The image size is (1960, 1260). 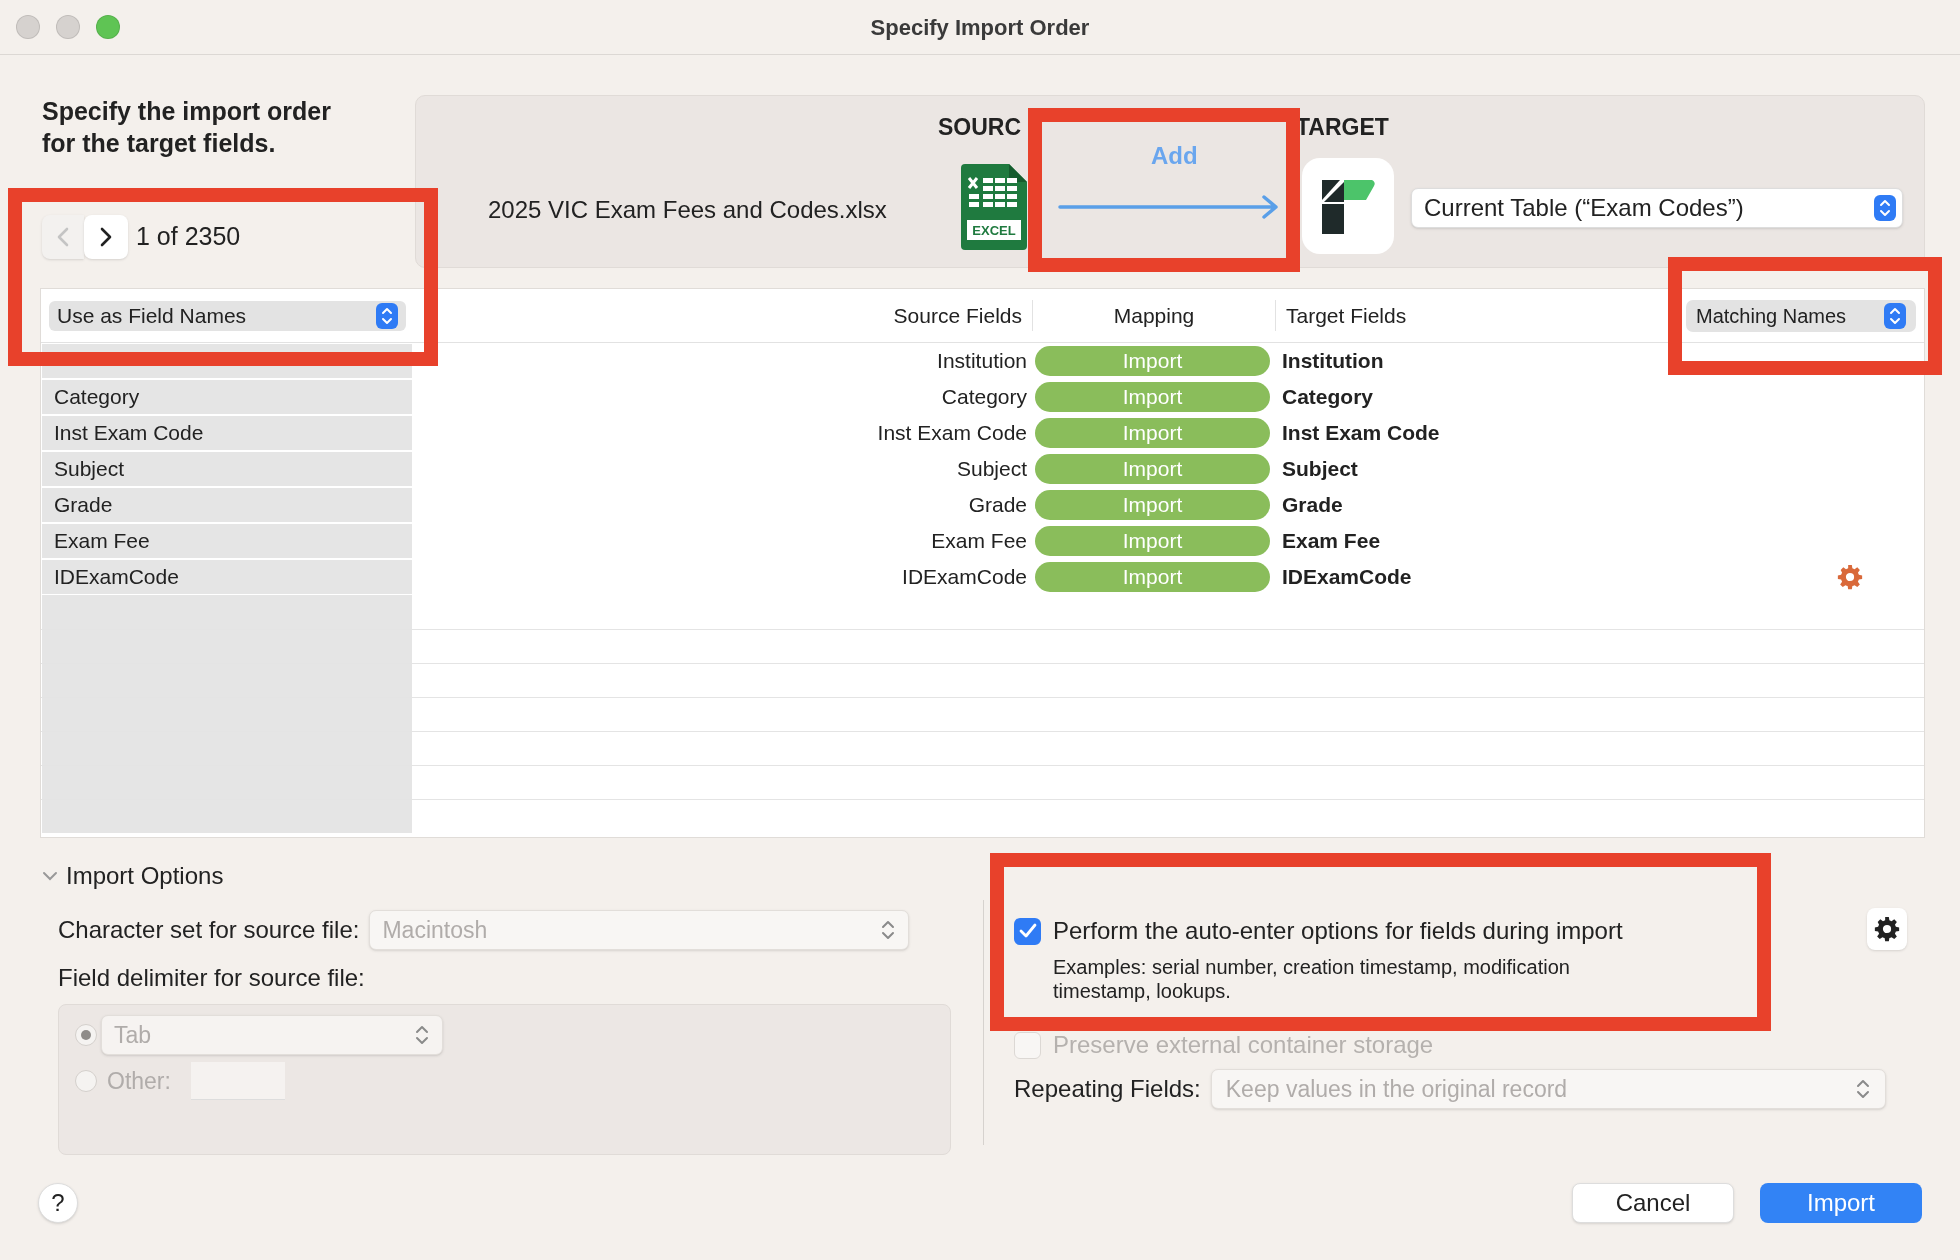 What do you see at coordinates (994, 207) in the screenshot?
I see `spreadsheet-icon` at bounding box center [994, 207].